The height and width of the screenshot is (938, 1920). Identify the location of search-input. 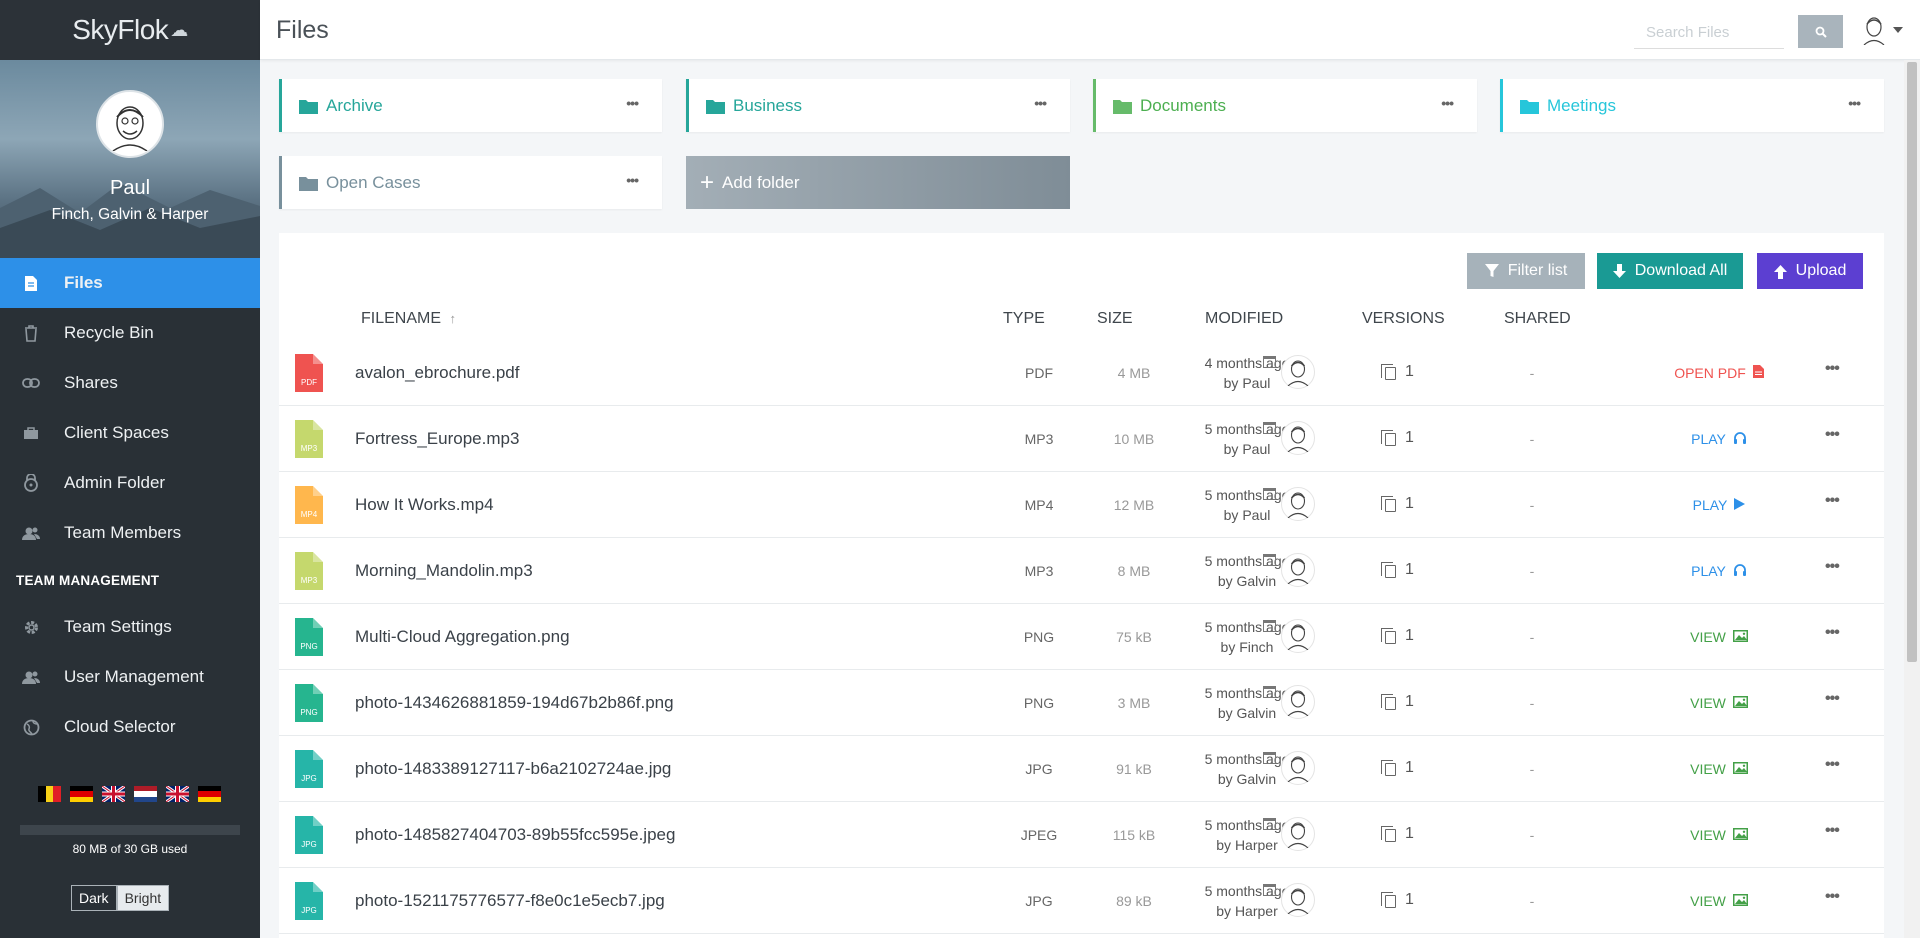
(1709, 32).